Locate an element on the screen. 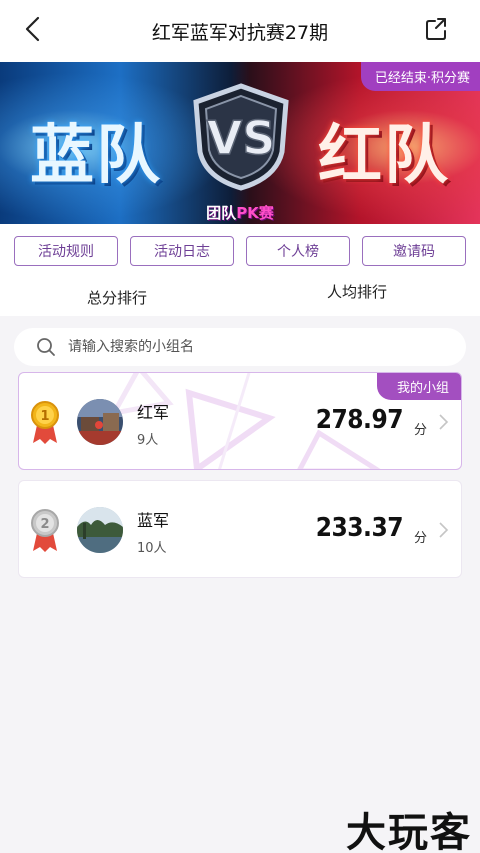 This screenshot has width=480, height=853. group-card-red: 1 红军 9人 278.97 分 我的小组 is located at coordinates (240, 421).